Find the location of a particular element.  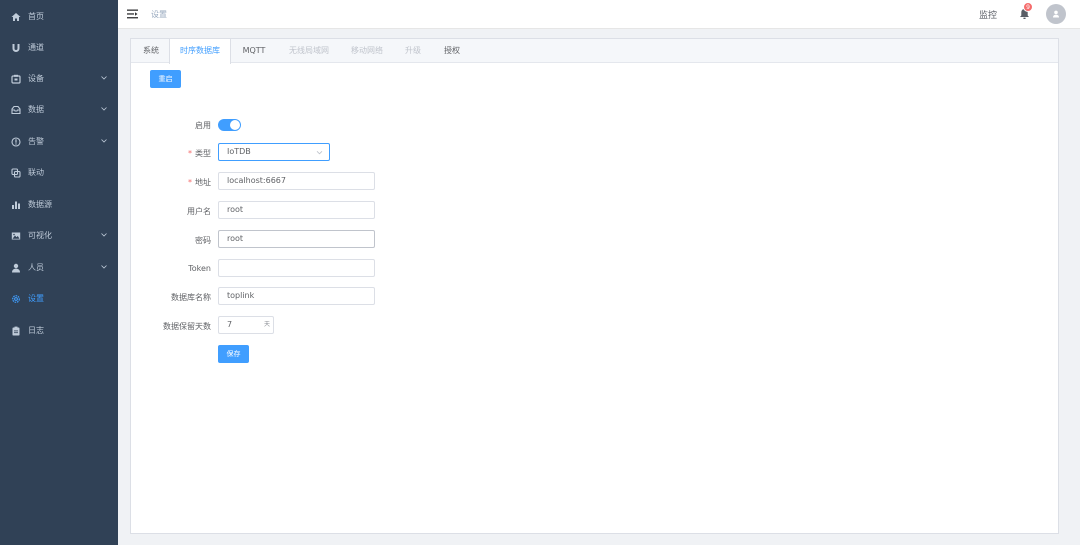

username-label: 用户名 is located at coordinates (199, 211).